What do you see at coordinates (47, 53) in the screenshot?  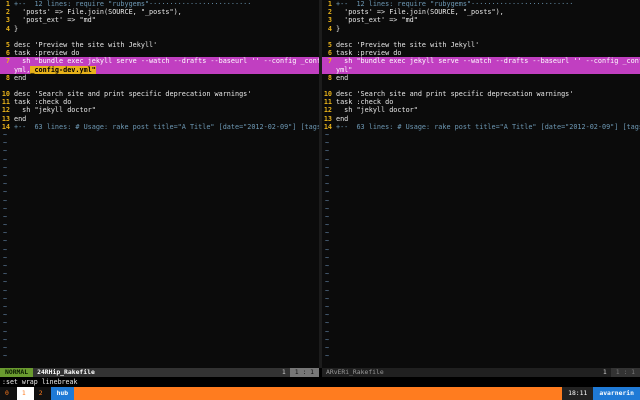 I see `line-text: task :preview do` at bounding box center [47, 53].